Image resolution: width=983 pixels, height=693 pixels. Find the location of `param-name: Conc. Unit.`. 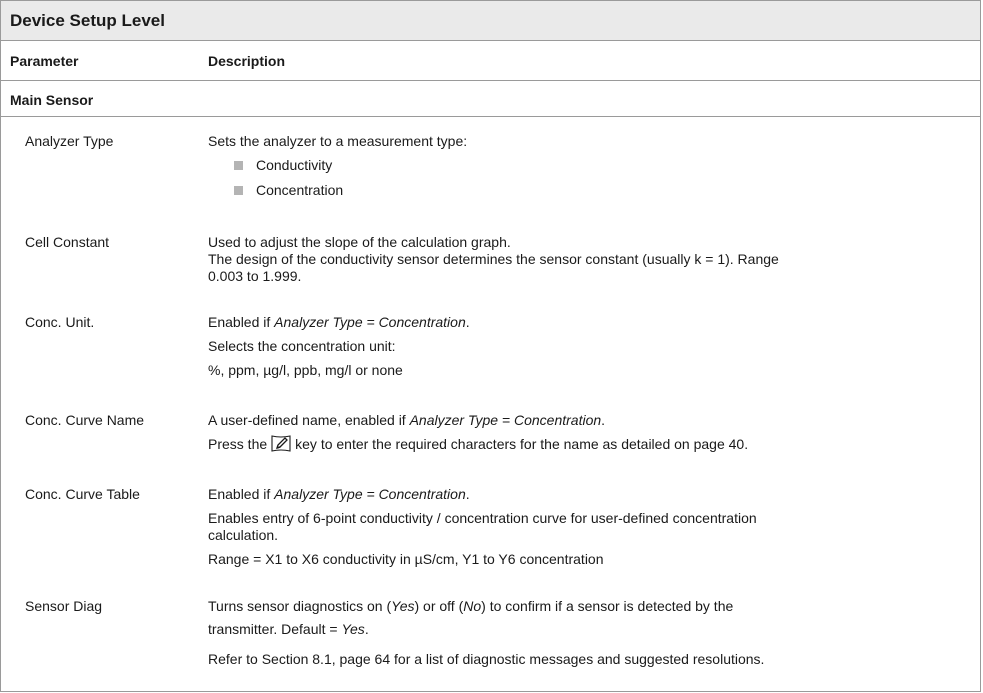

param-name: Conc. Unit. is located at coordinates (60, 322).